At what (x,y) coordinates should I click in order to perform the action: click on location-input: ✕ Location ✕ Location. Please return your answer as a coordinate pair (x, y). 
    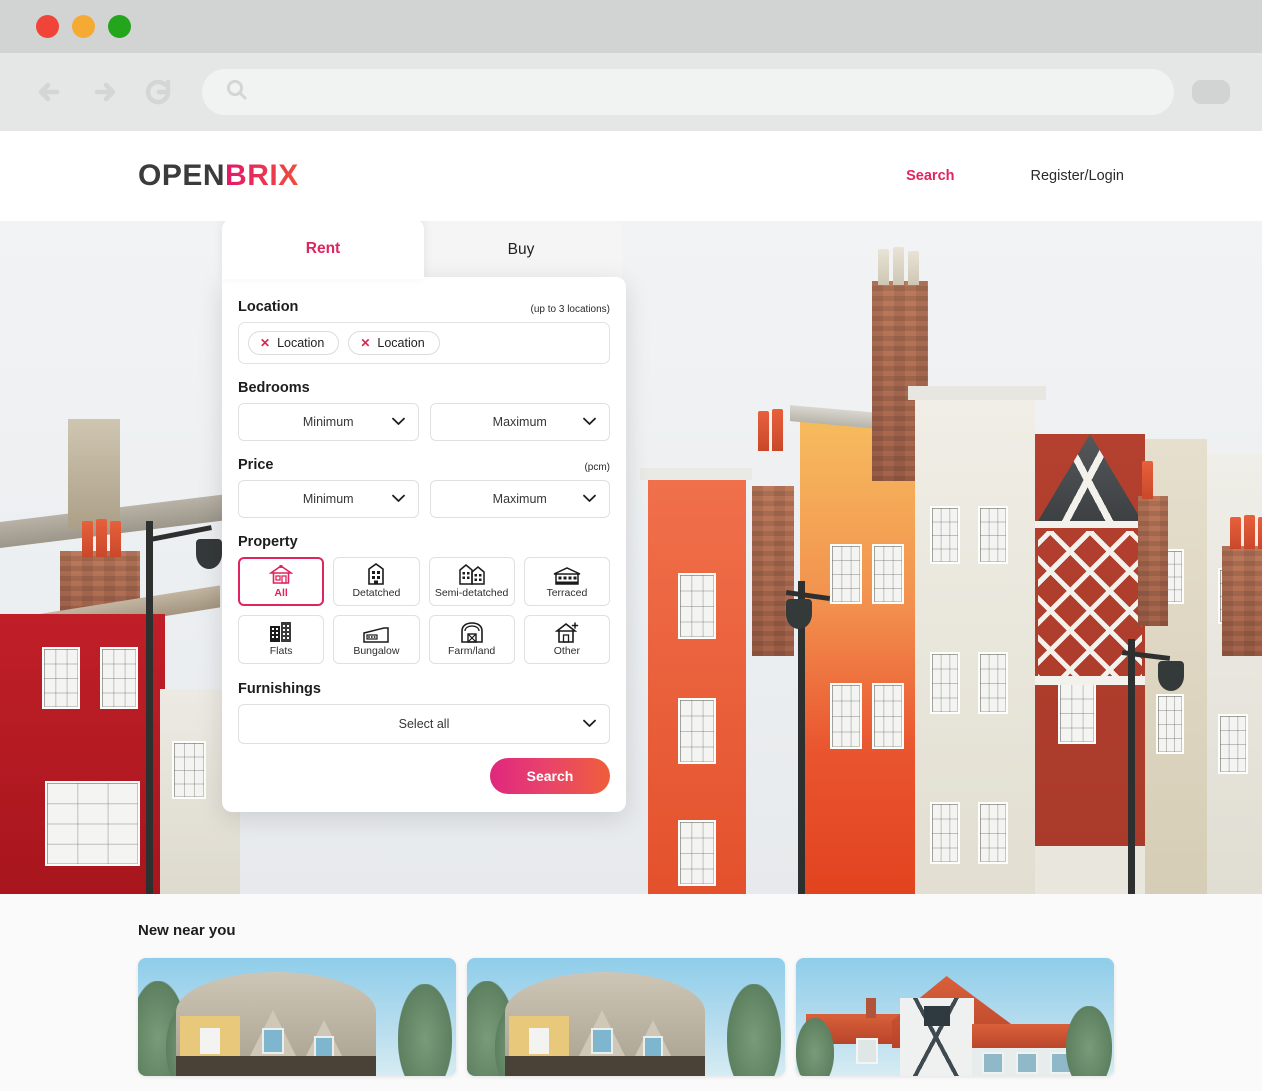
    Looking at the image, I should click on (424, 343).